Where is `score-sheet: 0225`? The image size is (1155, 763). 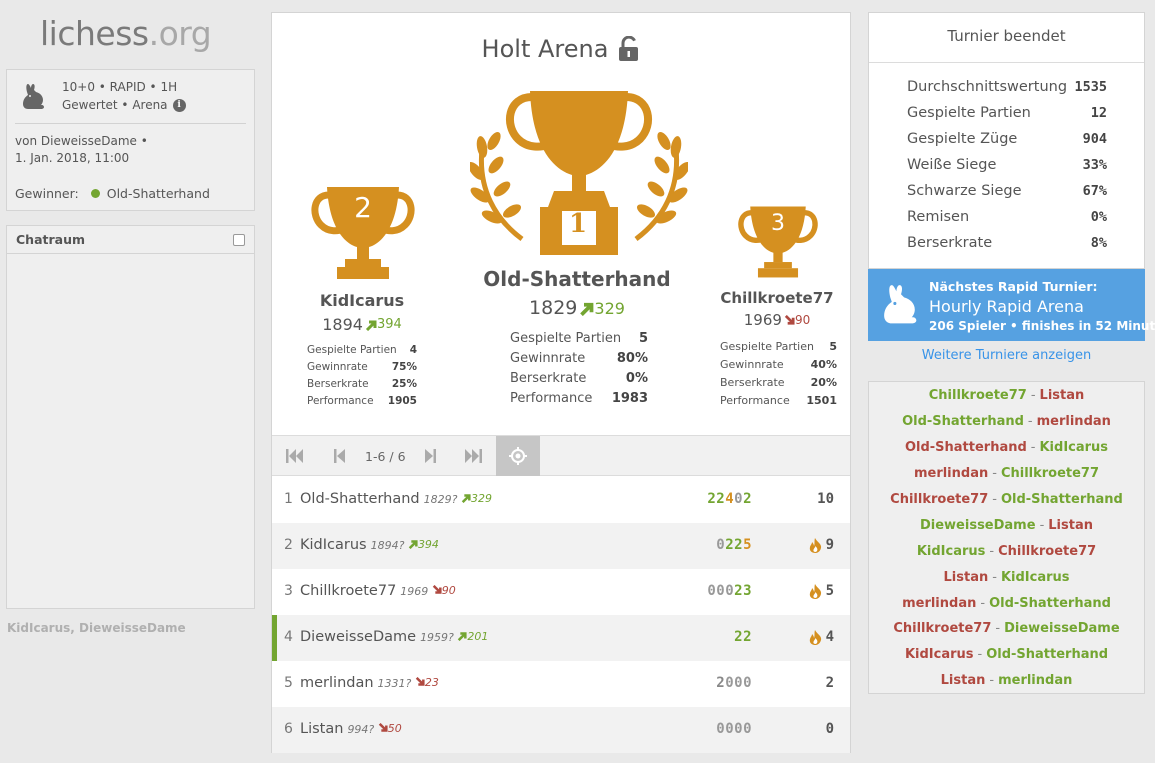
score-sheet: 0225 is located at coordinates (734, 545).